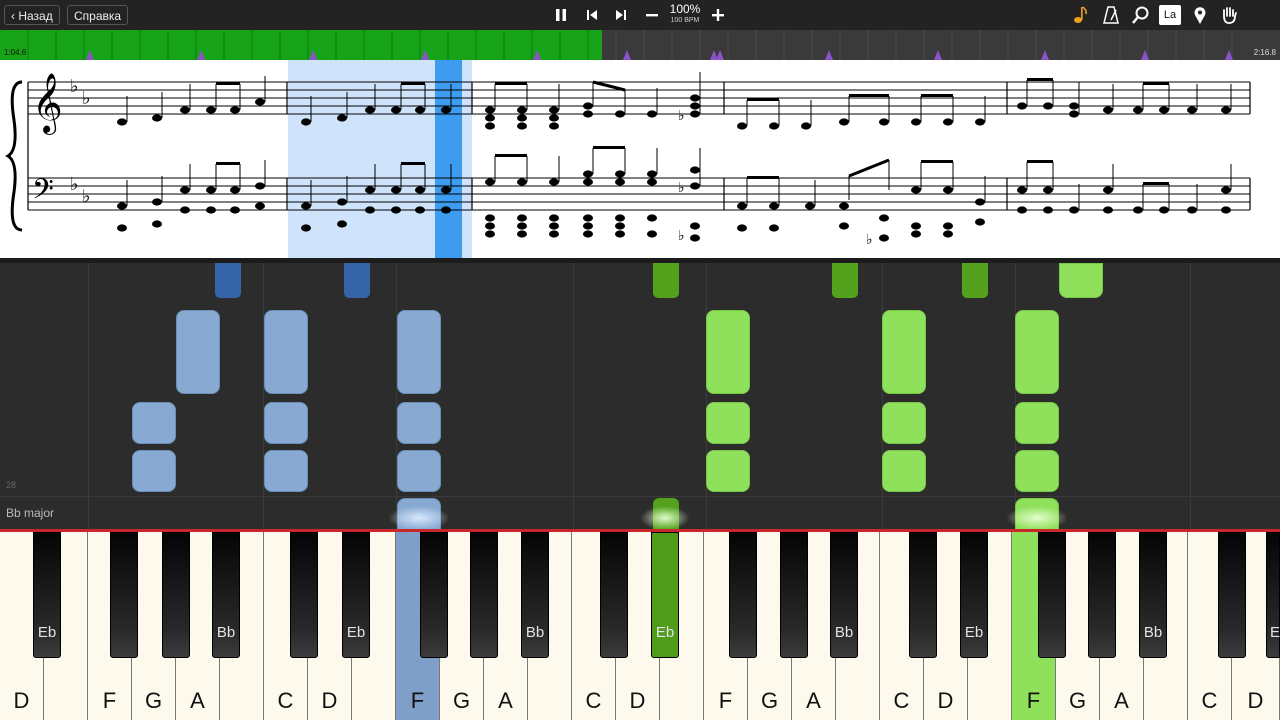 The width and height of the screenshot is (1280, 720). Describe the element at coordinates (11, 485) in the screenshot. I see `measure-number: 28` at that location.